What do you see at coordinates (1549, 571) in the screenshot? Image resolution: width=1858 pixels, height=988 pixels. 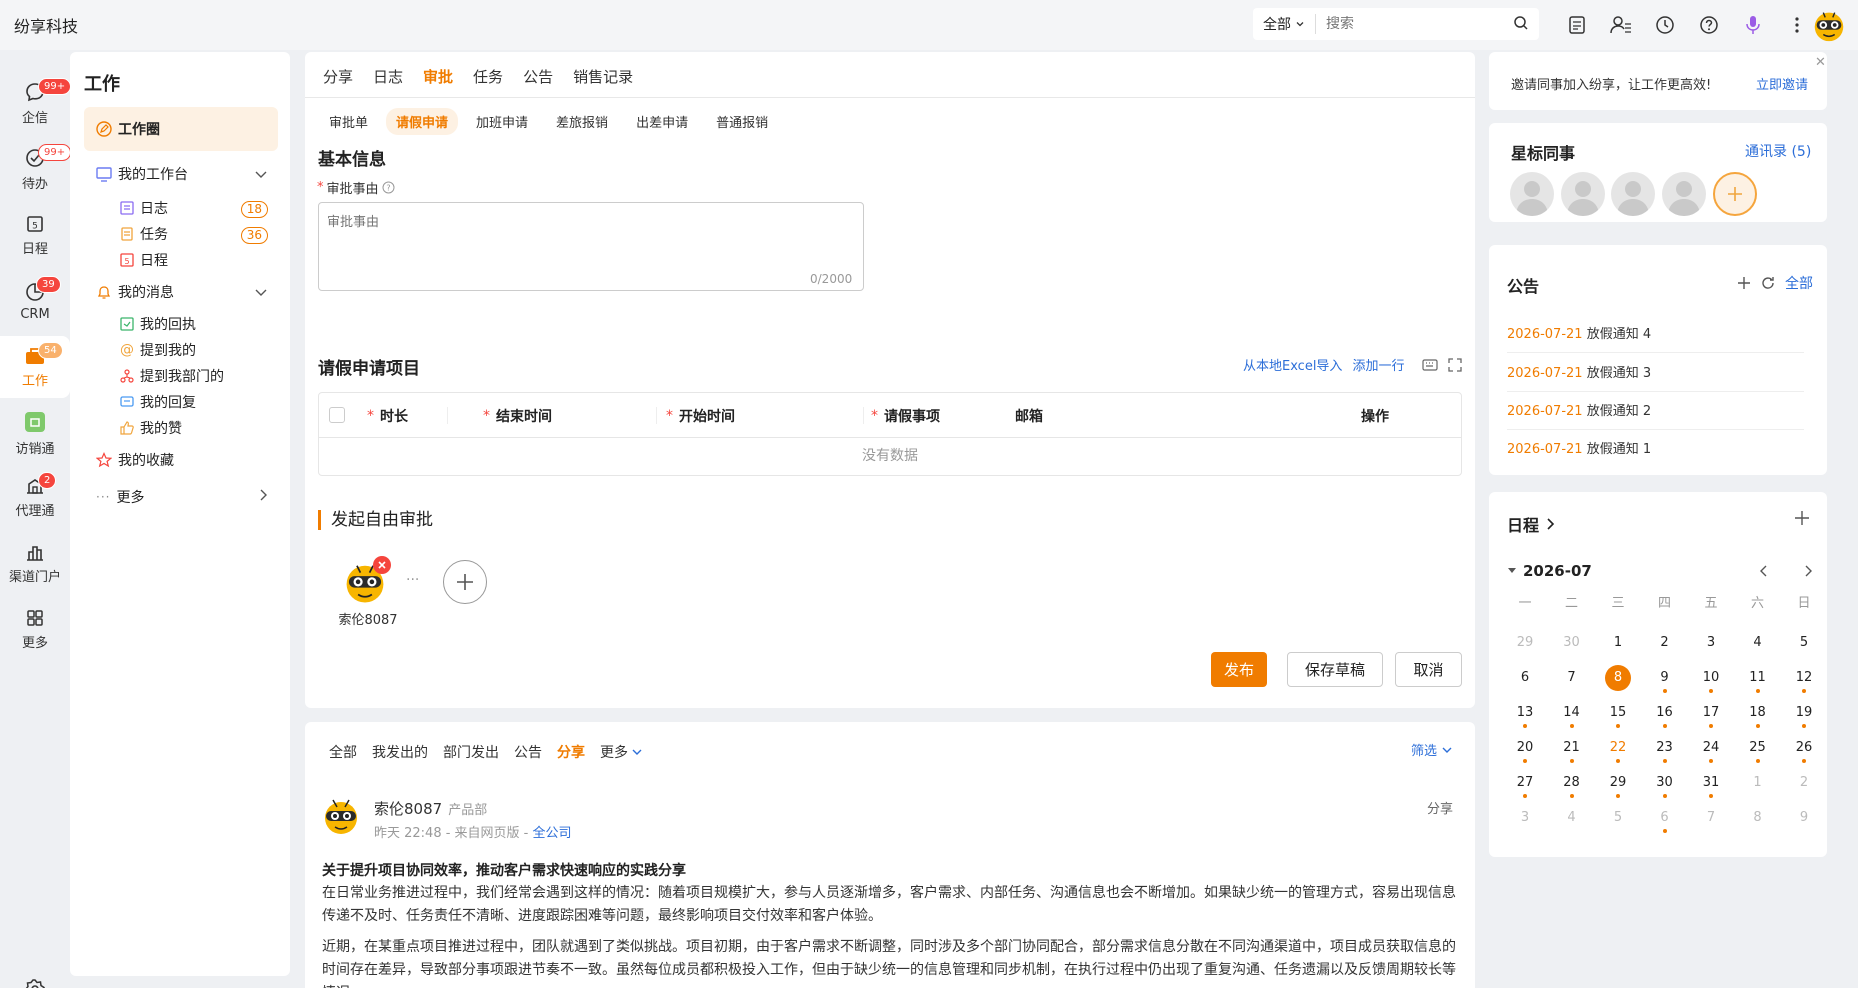 I see `calendar-month: 2026-07` at bounding box center [1549, 571].